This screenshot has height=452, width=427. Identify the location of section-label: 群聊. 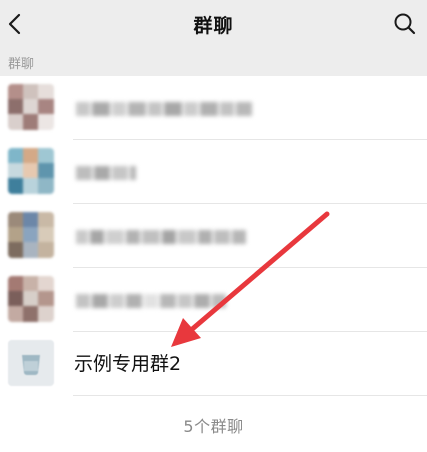
(21, 64).